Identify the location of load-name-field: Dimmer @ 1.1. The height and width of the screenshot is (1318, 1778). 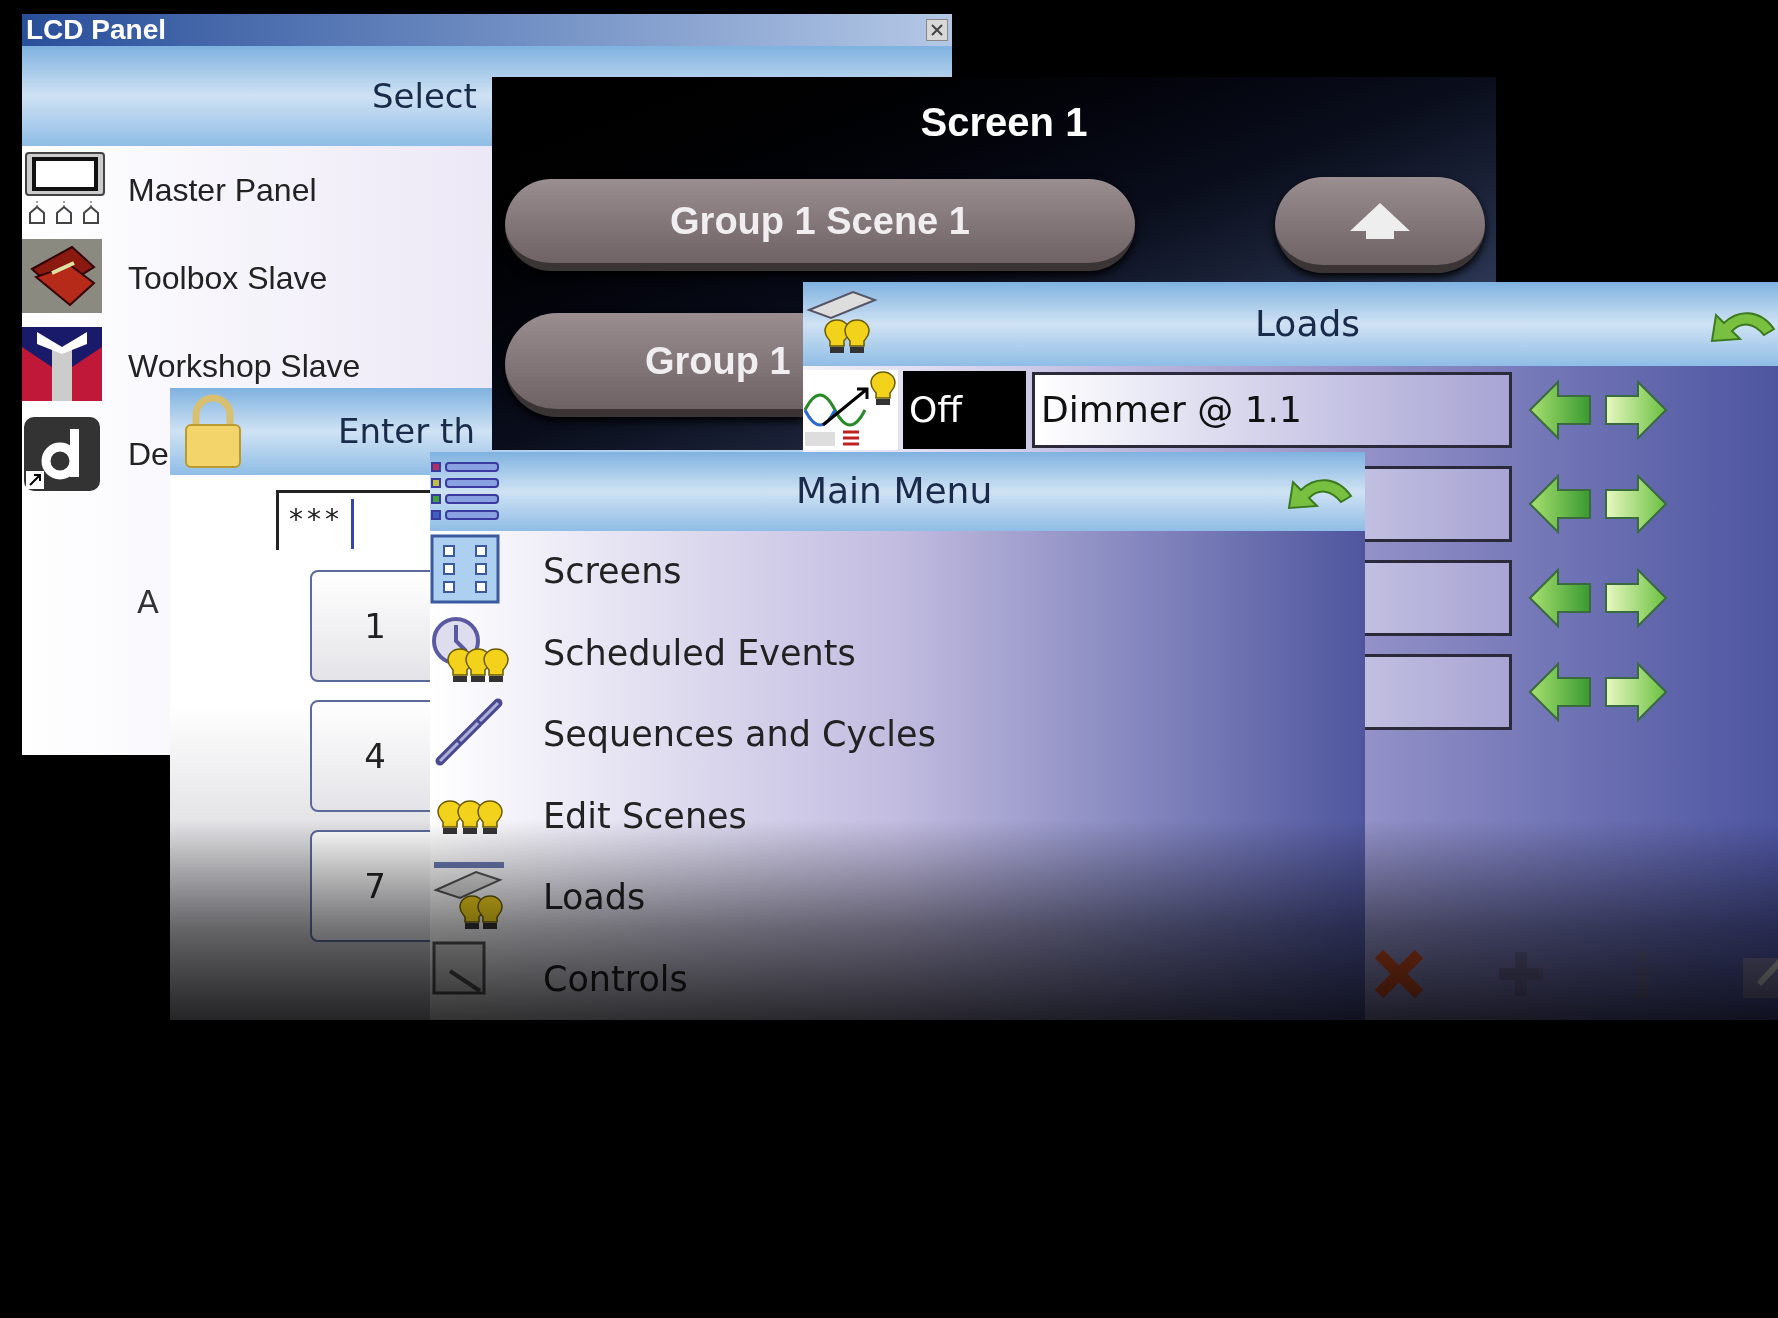
(1272, 410).